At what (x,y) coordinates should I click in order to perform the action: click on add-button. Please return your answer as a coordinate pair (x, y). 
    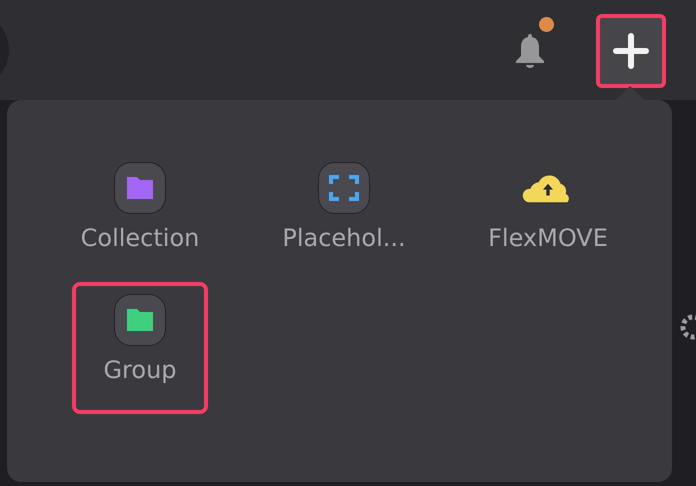
    Looking at the image, I should click on (631, 51).